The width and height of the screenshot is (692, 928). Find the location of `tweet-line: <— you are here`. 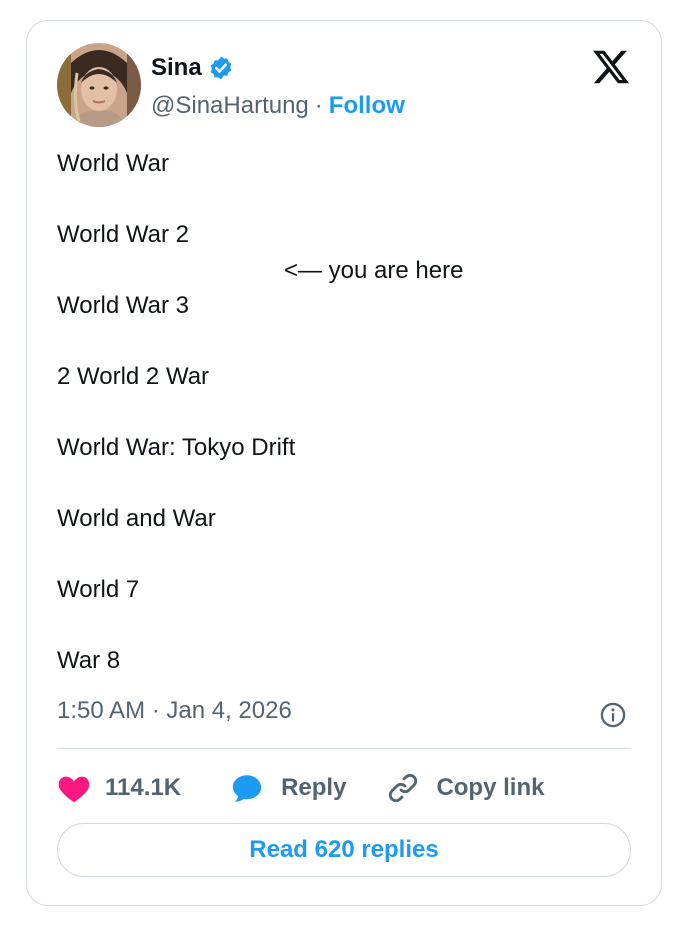

tweet-line: <— you are here is located at coordinates (374, 270).